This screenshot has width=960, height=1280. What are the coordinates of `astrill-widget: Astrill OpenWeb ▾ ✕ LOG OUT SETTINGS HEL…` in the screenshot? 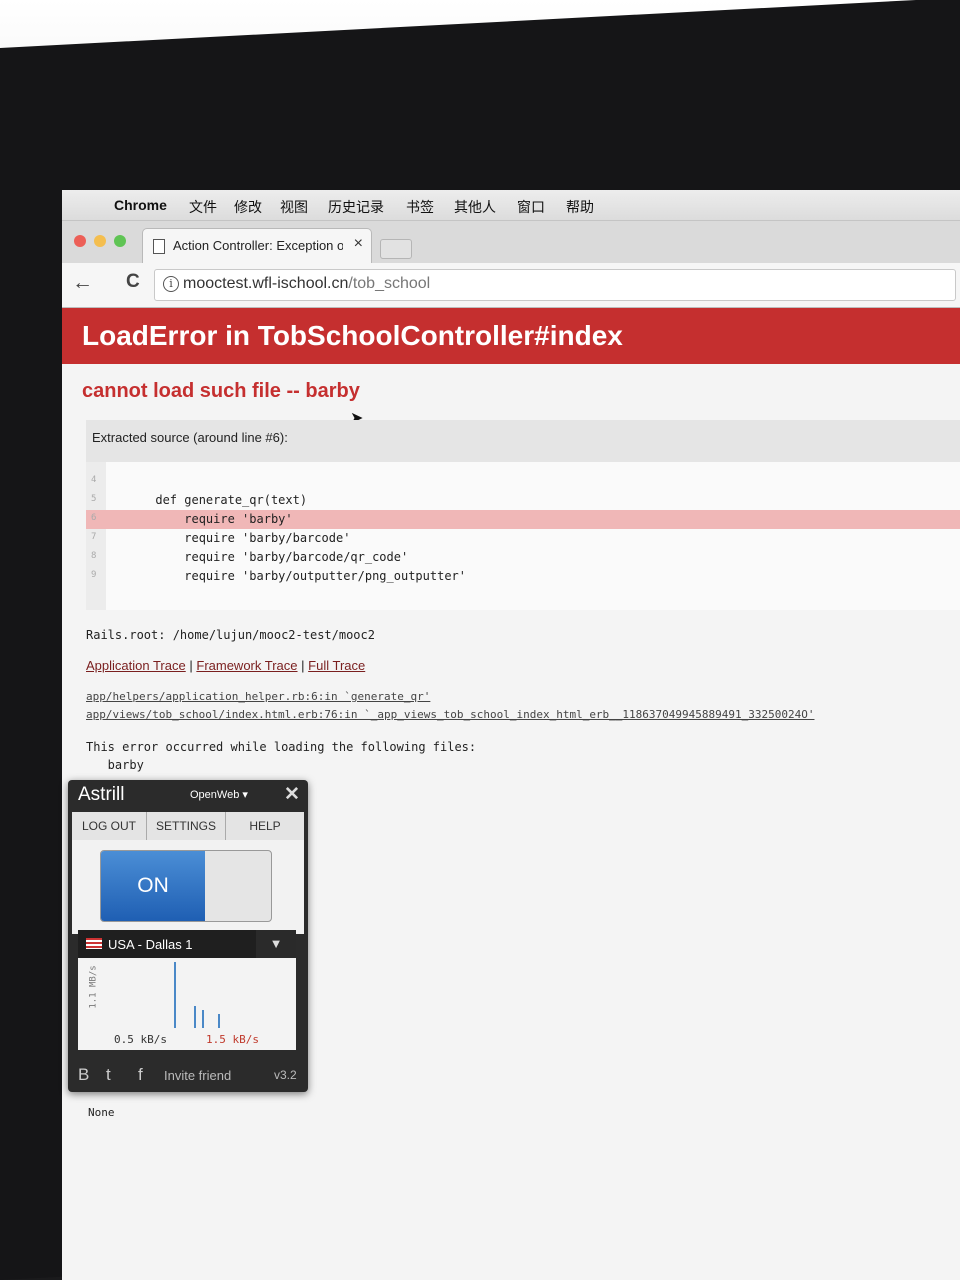 It's located at (188, 936).